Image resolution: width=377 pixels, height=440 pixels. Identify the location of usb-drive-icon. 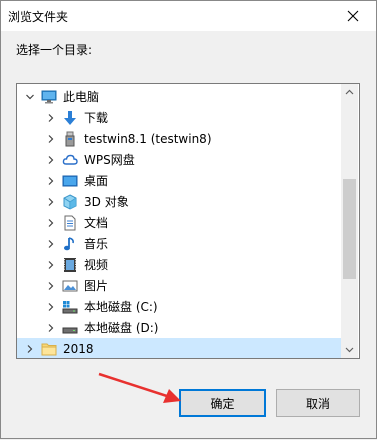
(70, 139).